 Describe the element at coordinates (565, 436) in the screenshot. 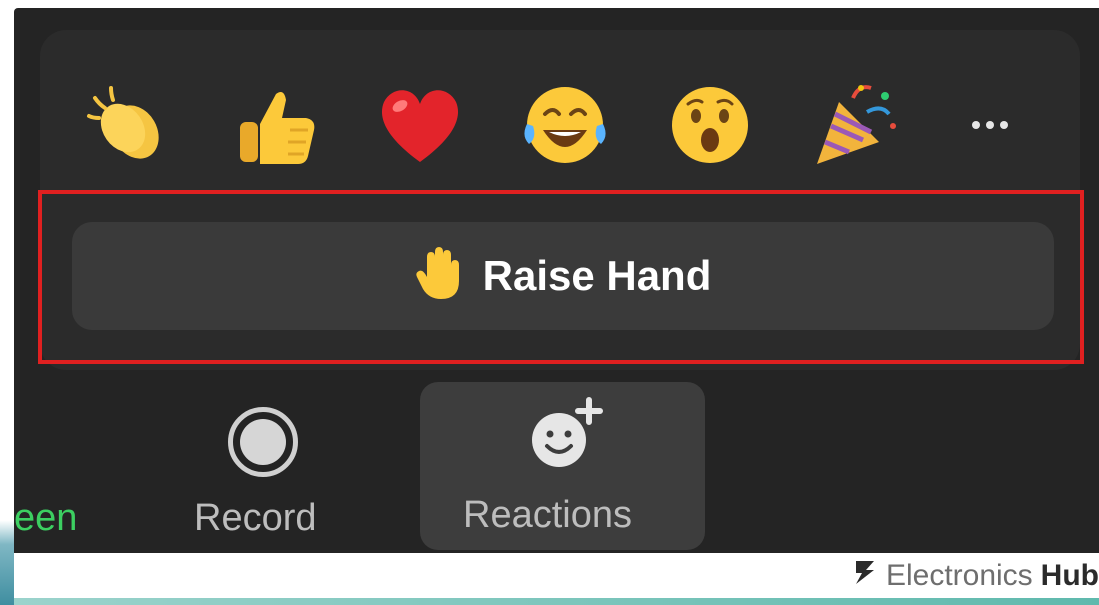

I see `add-reaction-icon` at that location.